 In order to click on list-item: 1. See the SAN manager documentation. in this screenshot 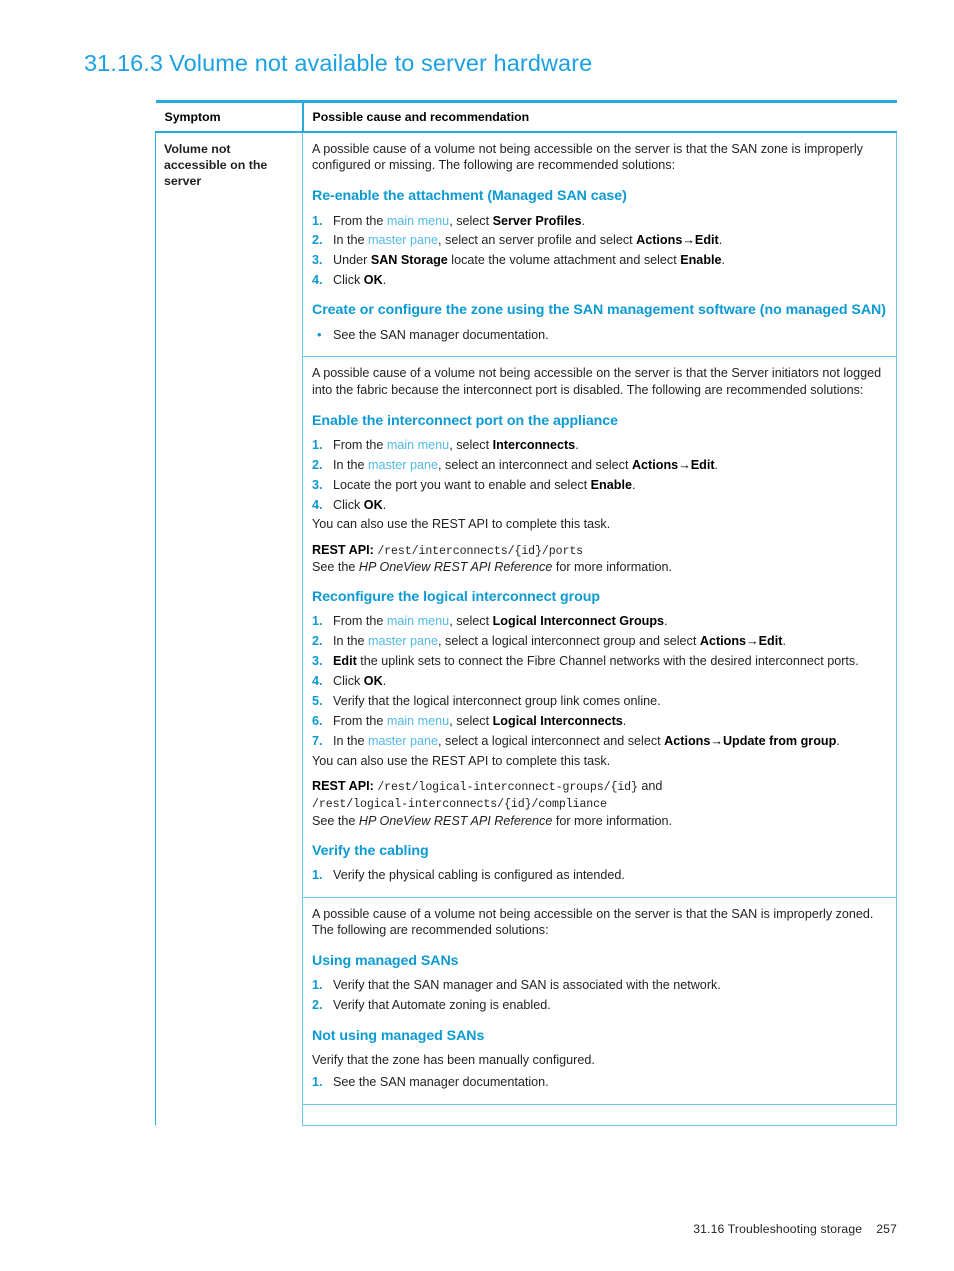, I will do `click(599, 1082)`.